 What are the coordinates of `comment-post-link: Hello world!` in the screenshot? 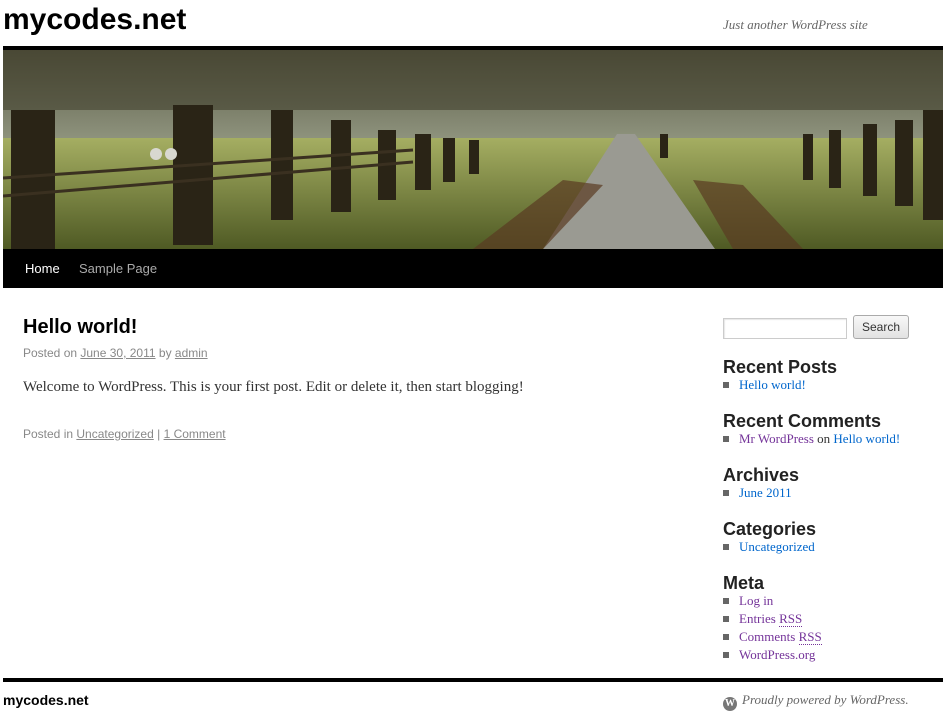 It's located at (866, 438).